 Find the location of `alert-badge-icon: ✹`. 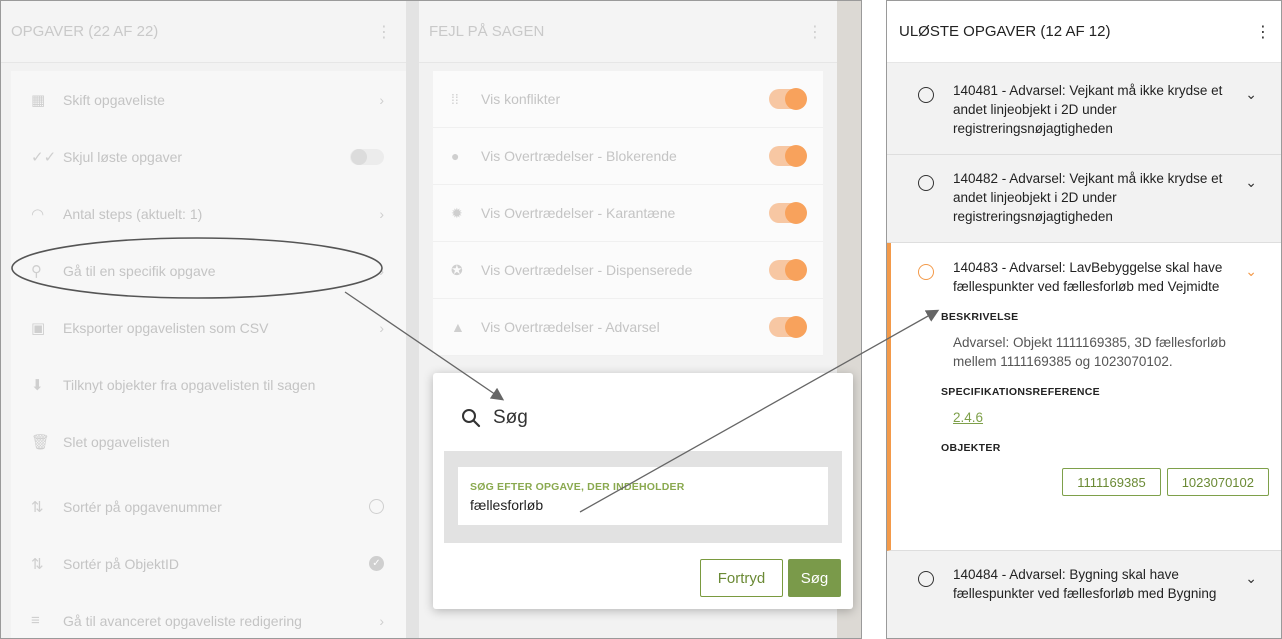

alert-badge-icon: ✹ is located at coordinates (457, 212).